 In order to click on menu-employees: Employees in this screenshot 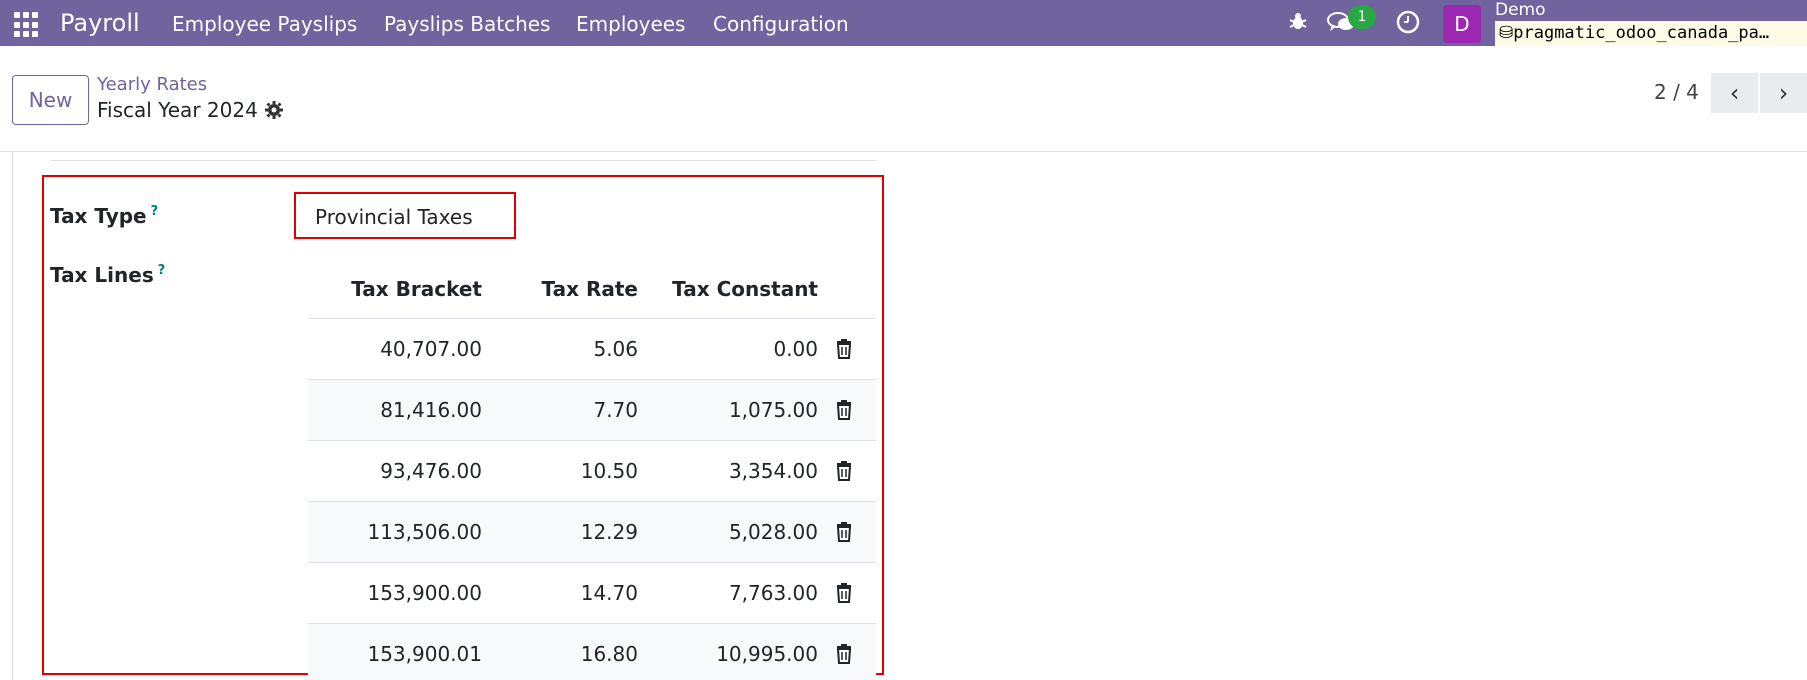, I will do `click(630, 24)`.